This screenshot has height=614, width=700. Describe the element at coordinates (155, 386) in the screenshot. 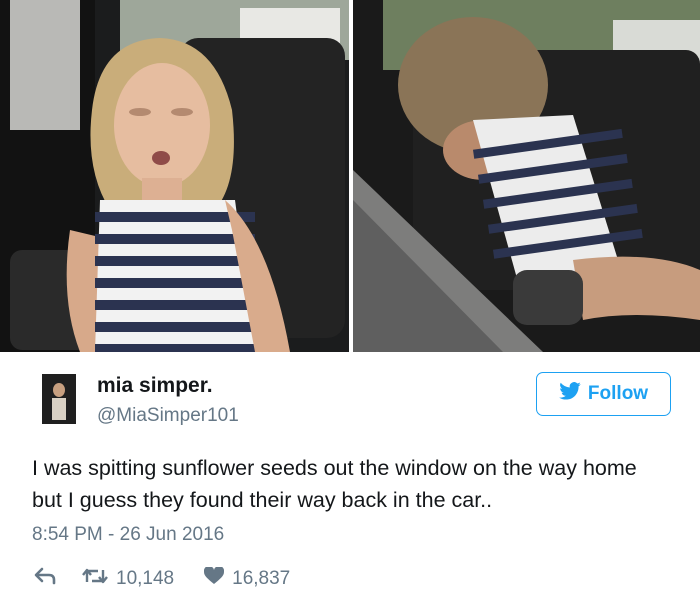

I see `display-name: mia simper.` at that location.